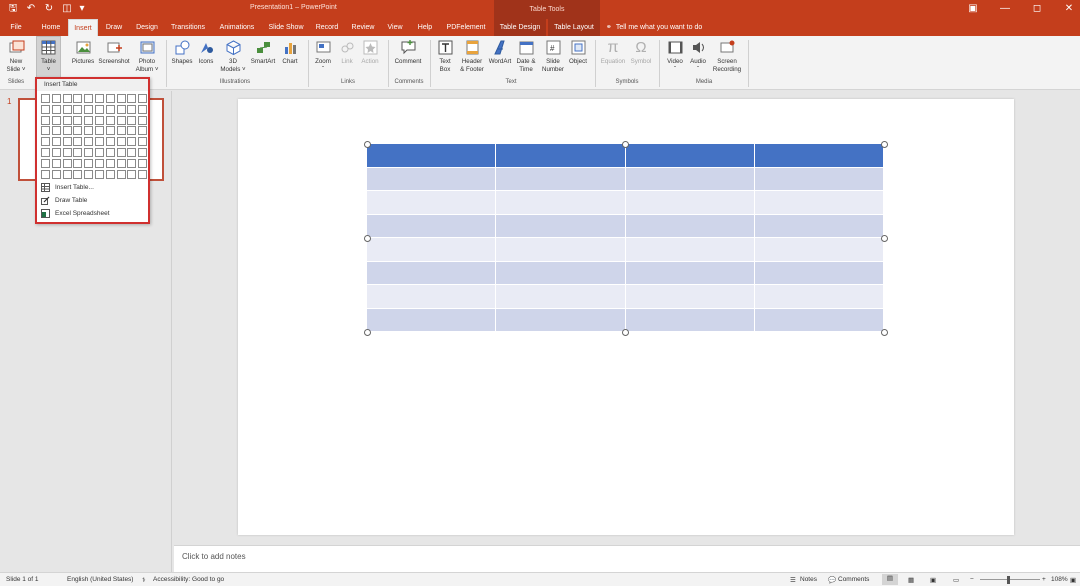 The image size is (1080, 586). Describe the element at coordinates (973, 9) in the screenshot. I see `ribbon-display-options-icon: ▣` at that location.